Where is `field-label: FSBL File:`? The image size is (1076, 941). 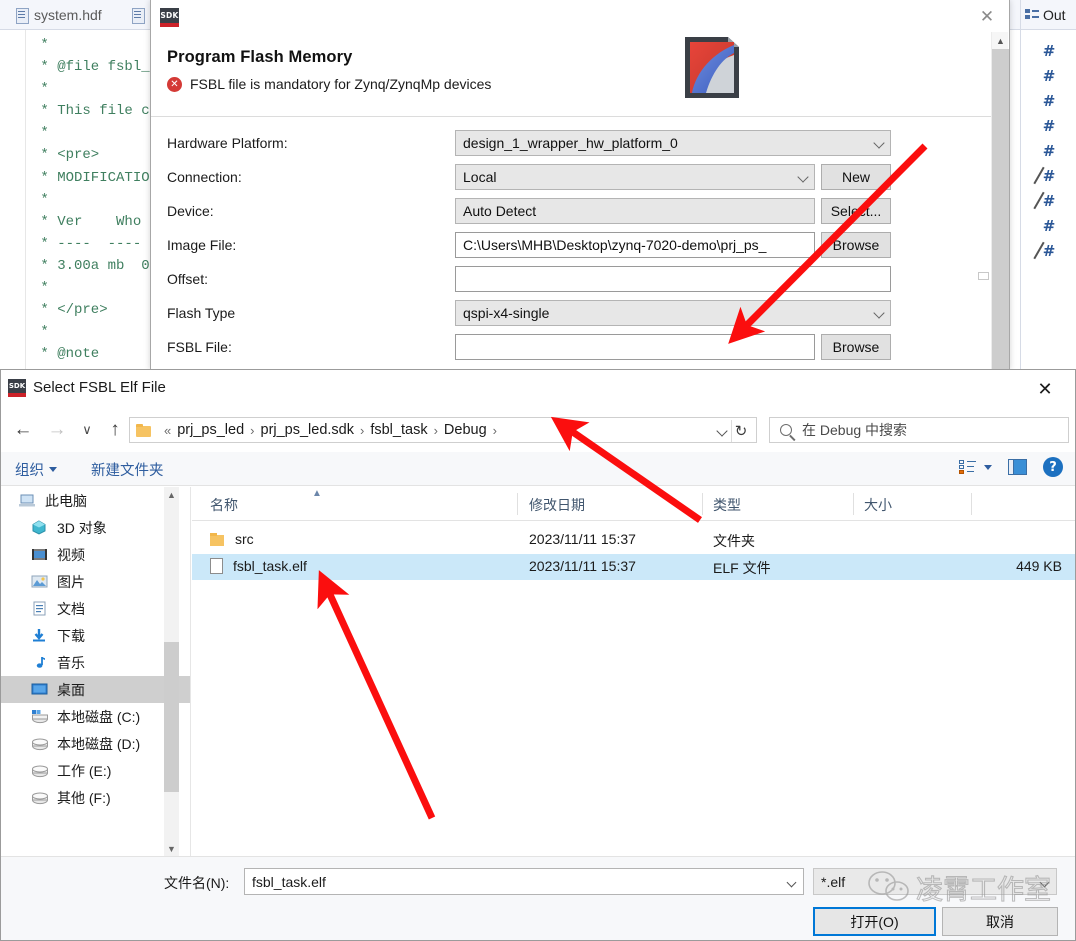
field-label: FSBL File: is located at coordinates (199, 347).